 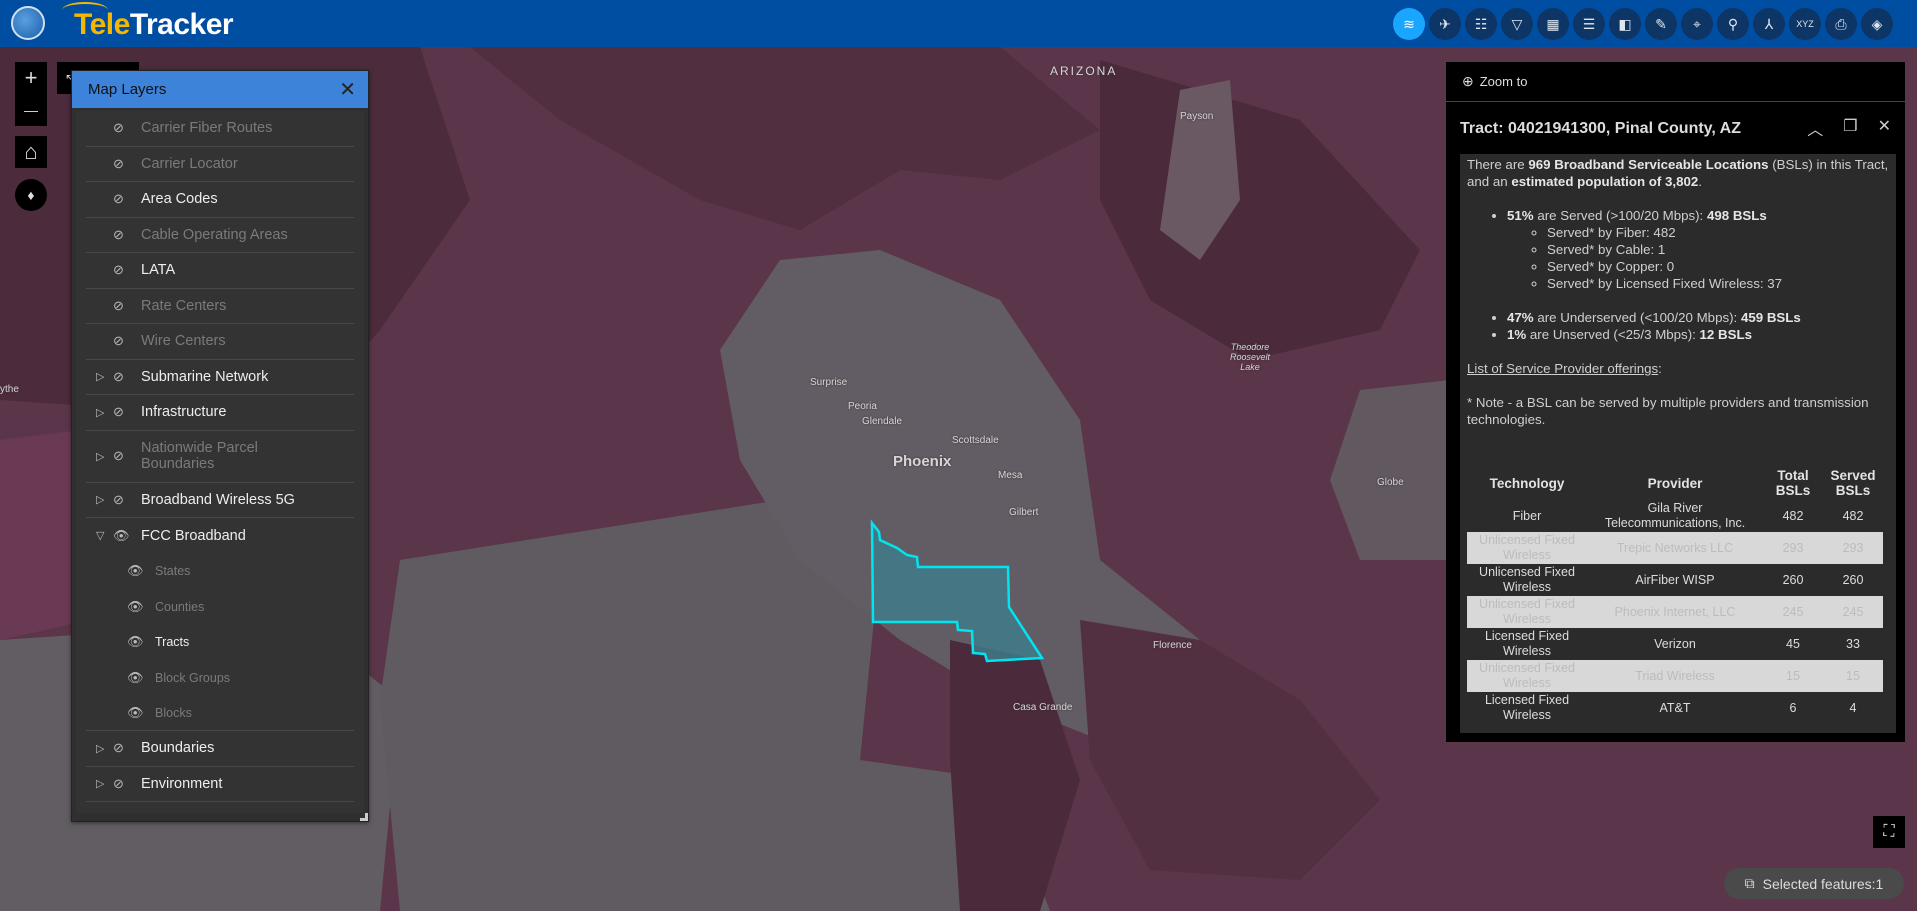 I want to click on column-header: Technology, so click(x=1527, y=483).